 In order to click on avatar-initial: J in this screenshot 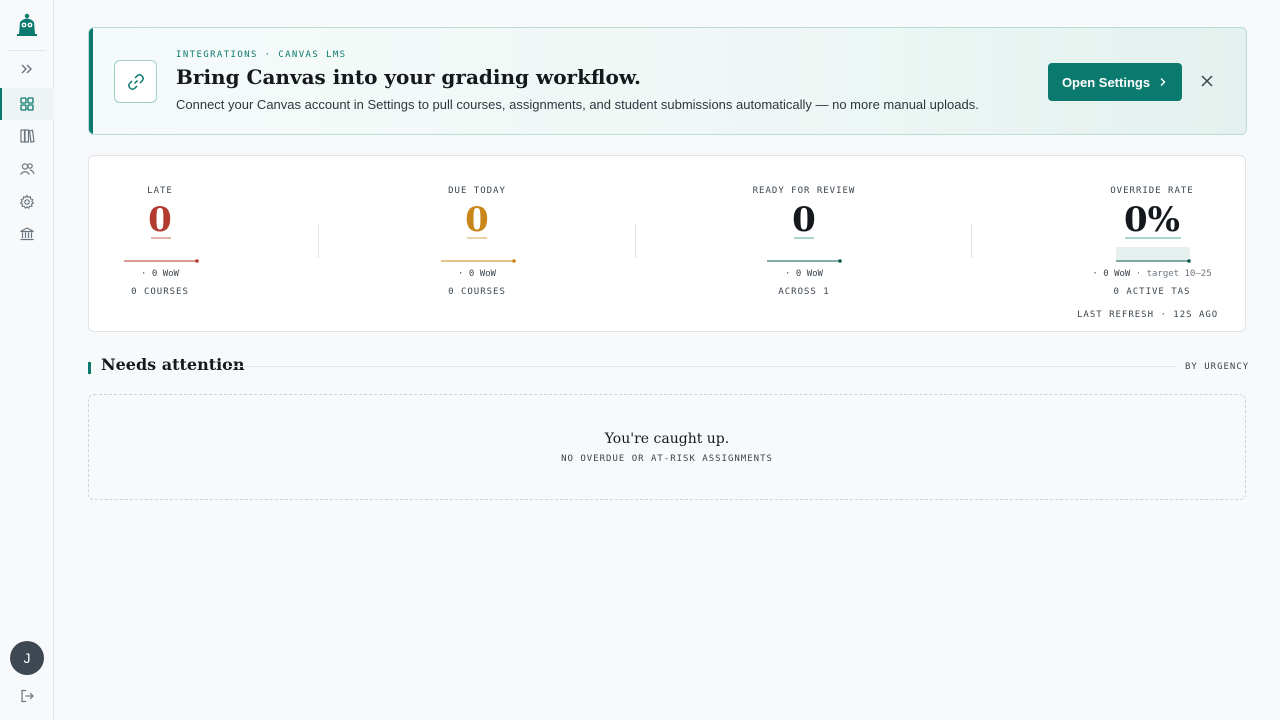, I will do `click(27, 658)`.